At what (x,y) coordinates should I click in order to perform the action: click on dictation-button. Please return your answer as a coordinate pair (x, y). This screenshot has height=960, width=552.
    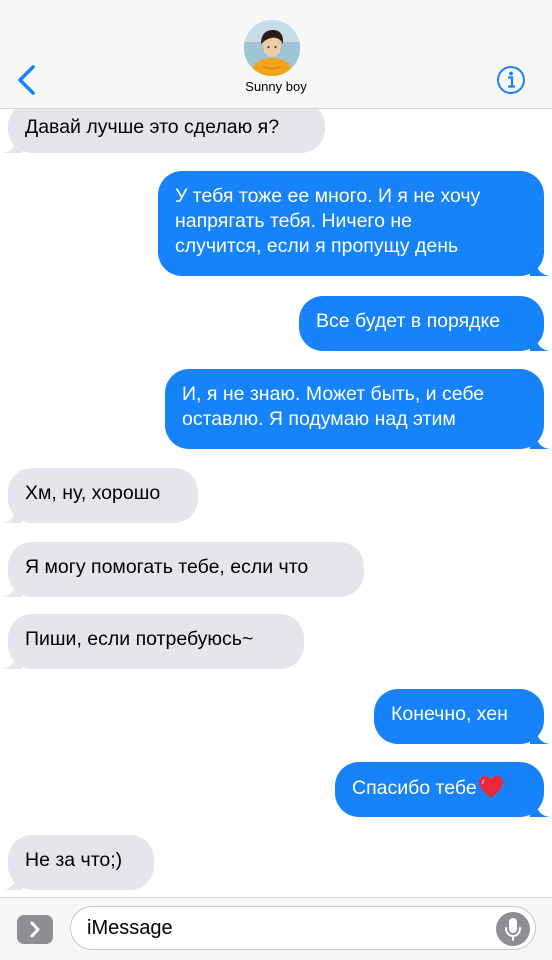
    Looking at the image, I should click on (513, 929).